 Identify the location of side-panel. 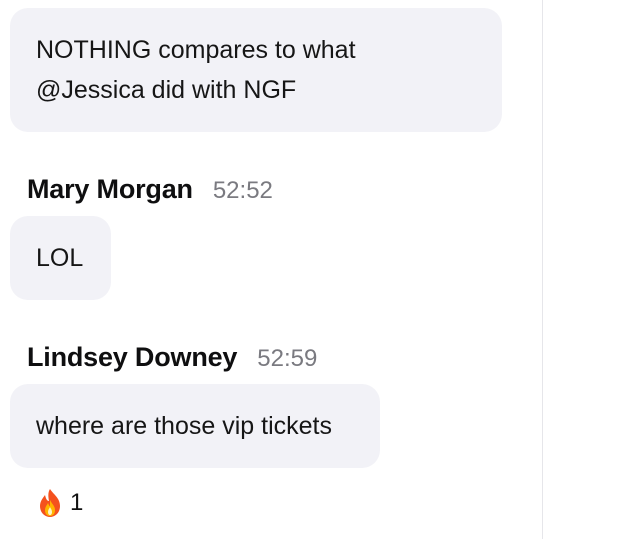
(583, 269).